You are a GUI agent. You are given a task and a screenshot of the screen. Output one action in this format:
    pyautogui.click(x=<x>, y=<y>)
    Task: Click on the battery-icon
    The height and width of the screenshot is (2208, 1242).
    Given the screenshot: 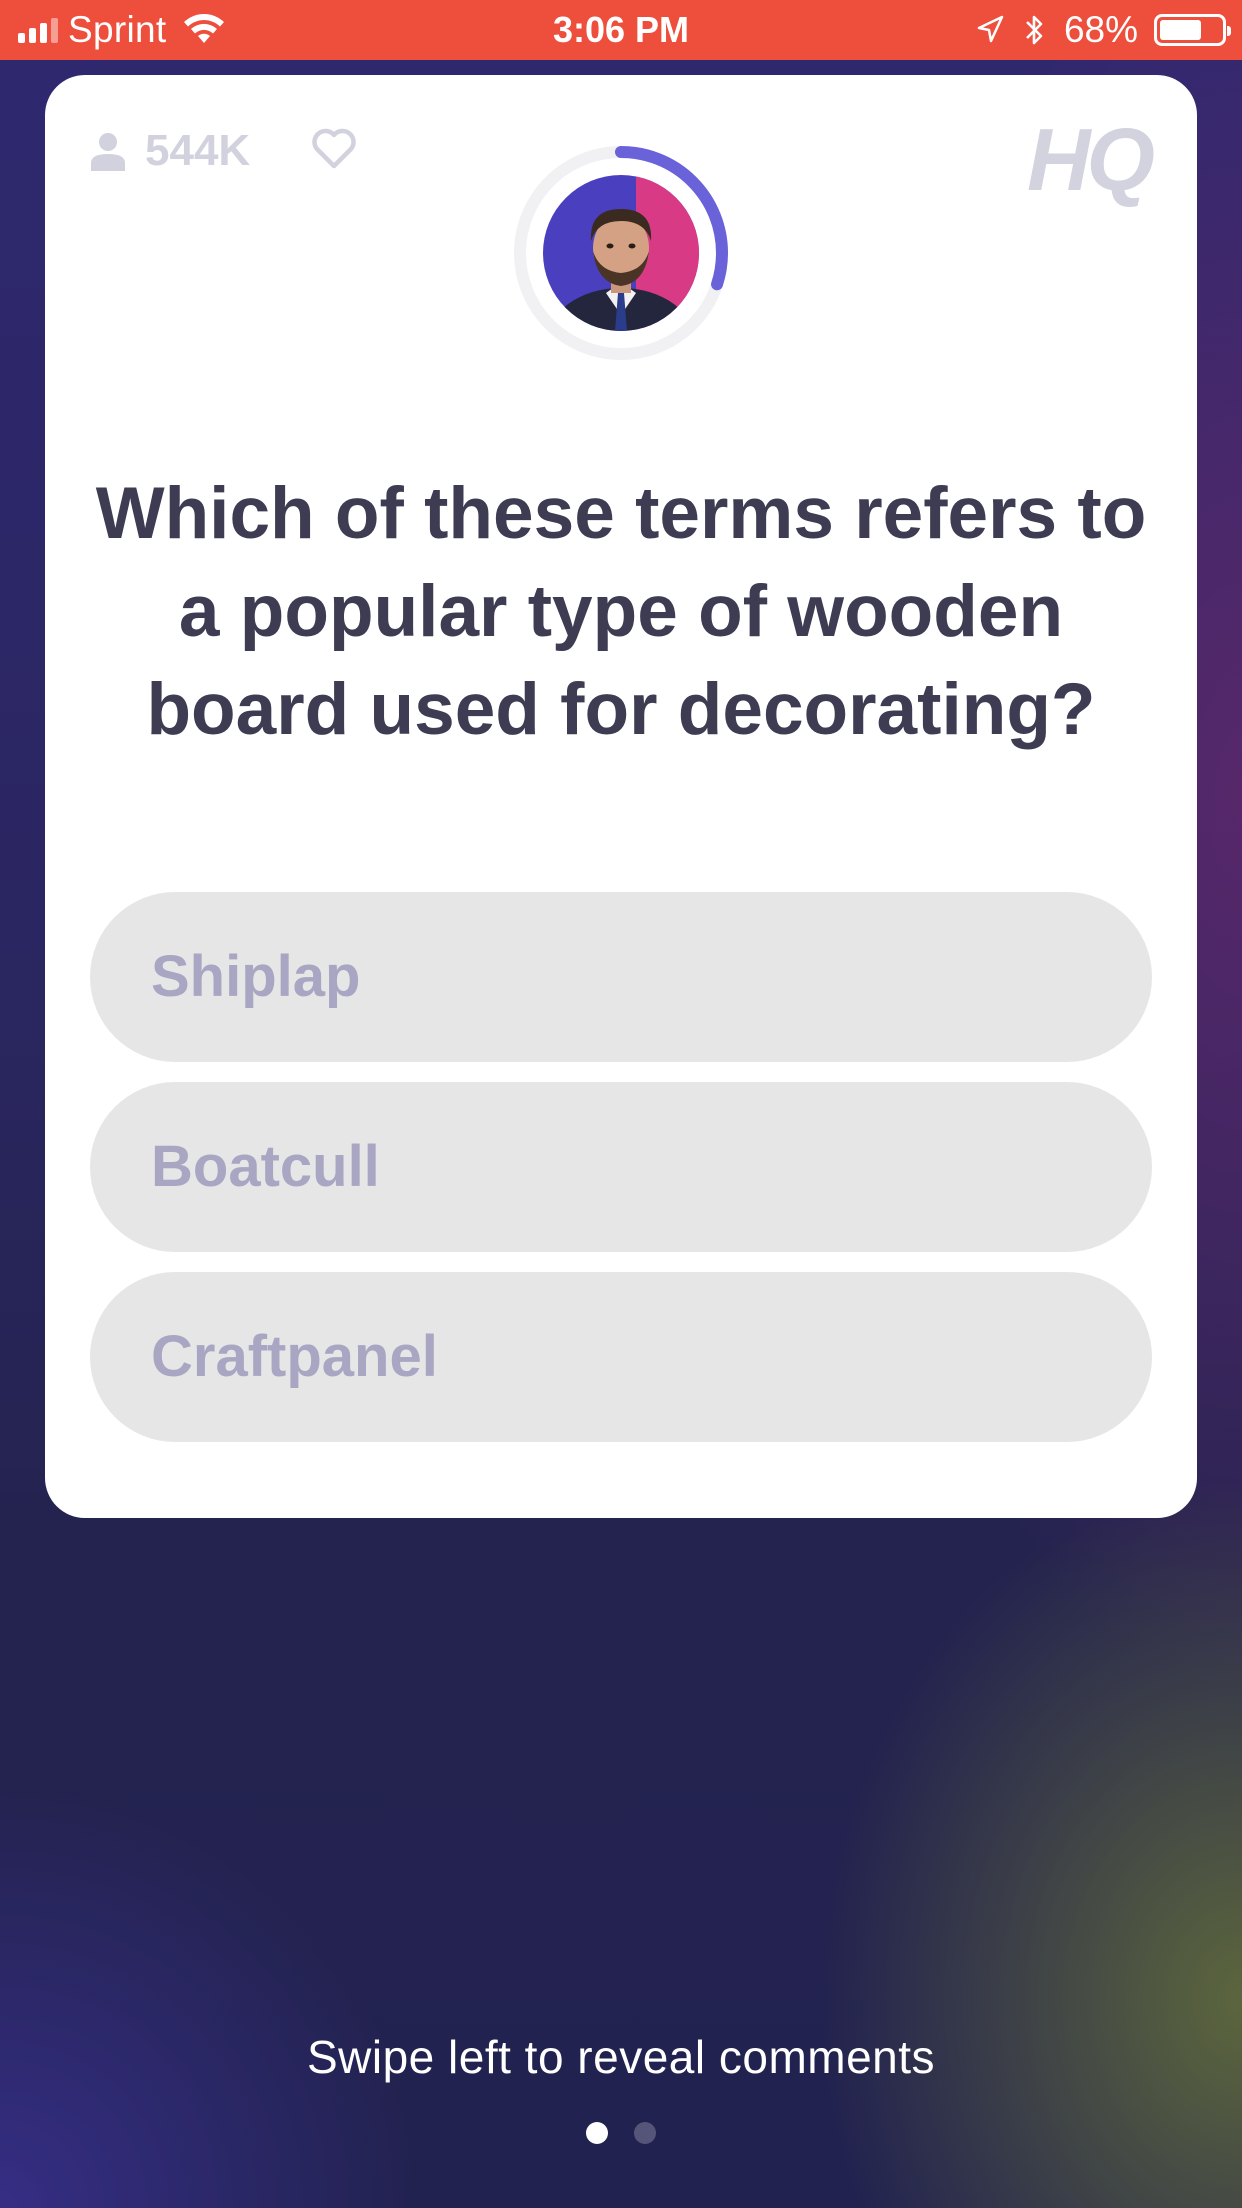 What is the action you would take?
    pyautogui.click(x=1192, y=30)
    